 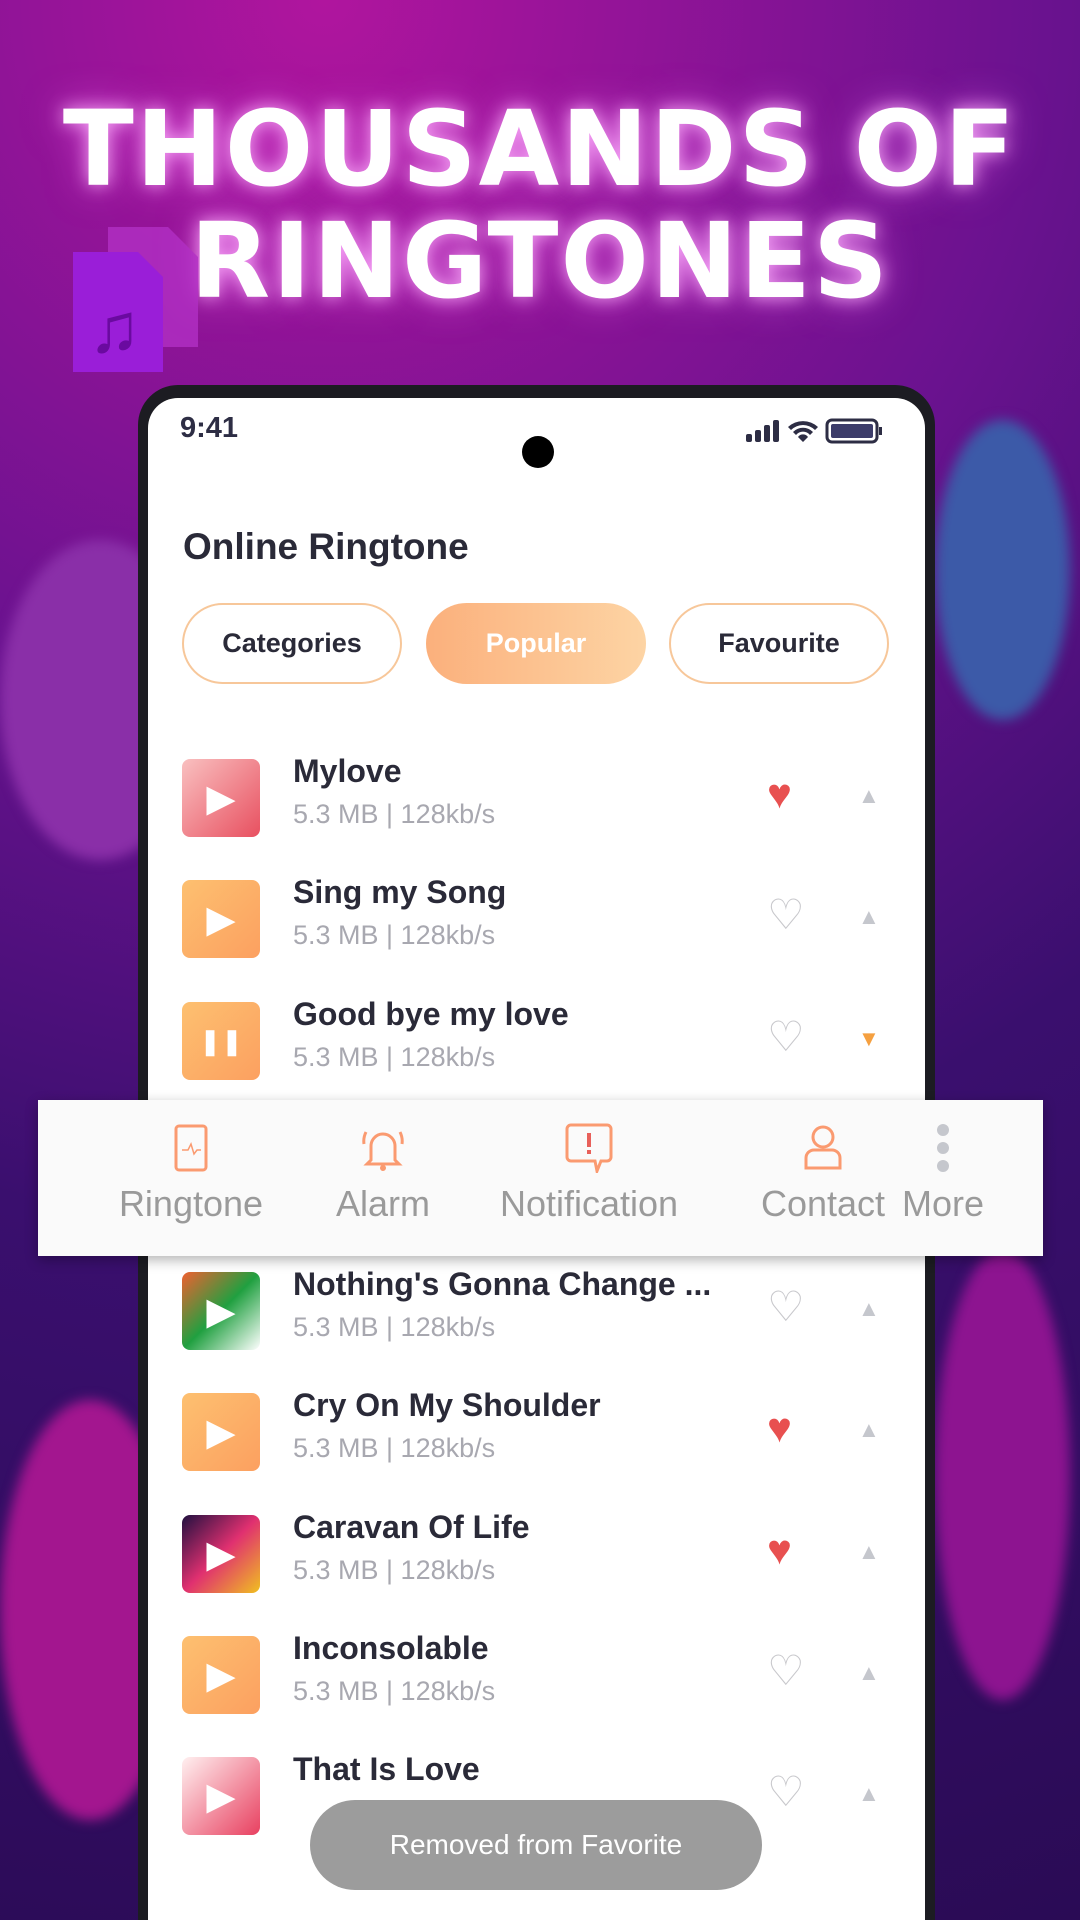 I want to click on tab-categories: Categories, so click(x=292, y=643).